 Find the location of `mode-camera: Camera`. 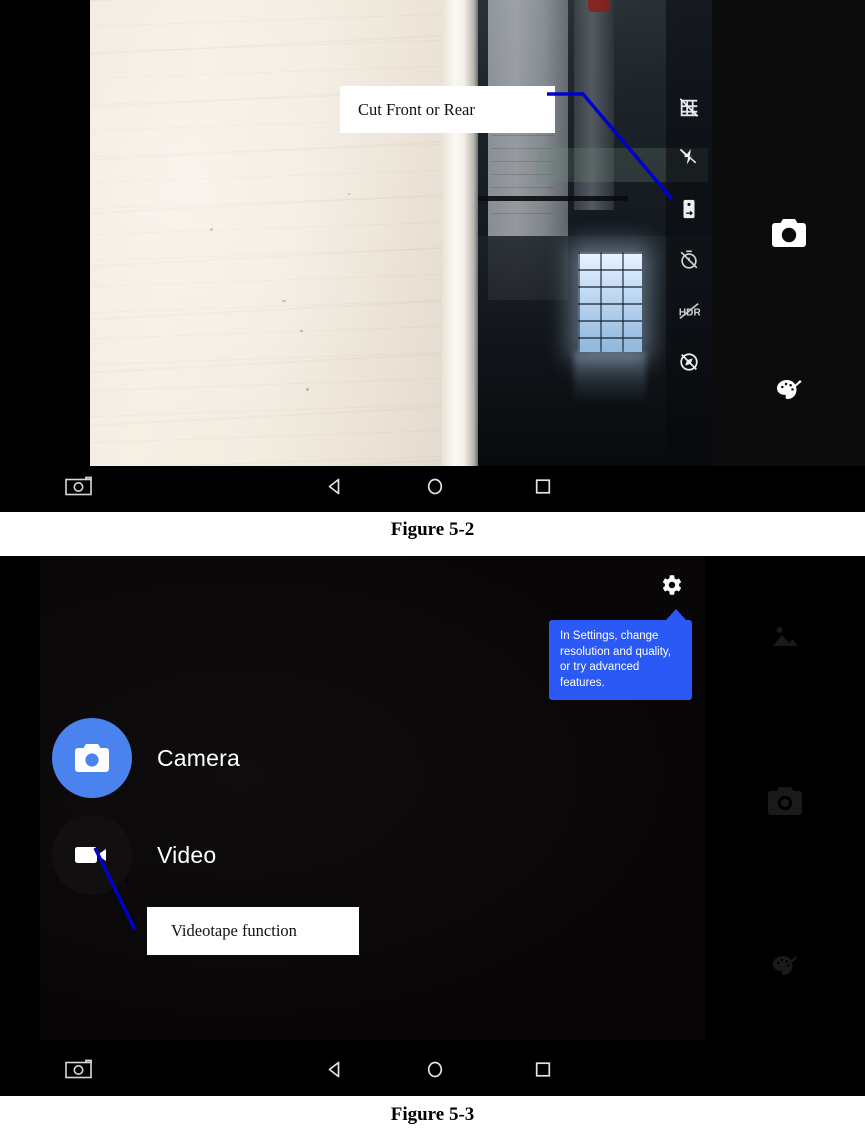

mode-camera: Camera is located at coordinates (146, 758).